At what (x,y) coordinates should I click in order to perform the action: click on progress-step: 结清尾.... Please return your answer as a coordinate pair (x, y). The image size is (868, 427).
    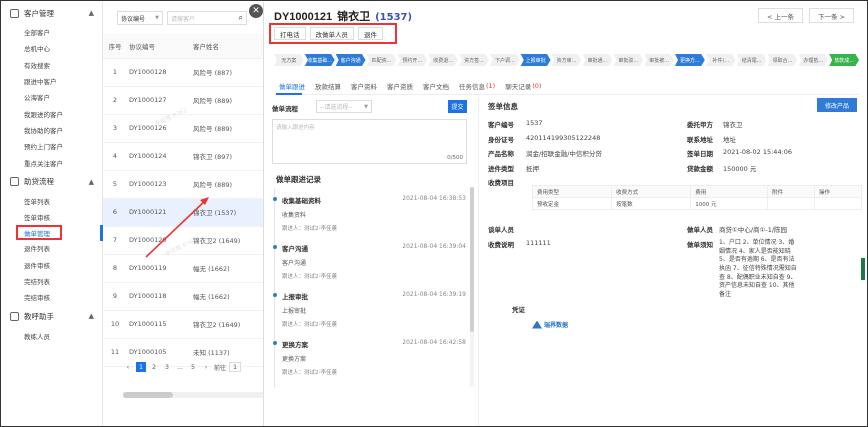
    Looking at the image, I should click on (751, 60).